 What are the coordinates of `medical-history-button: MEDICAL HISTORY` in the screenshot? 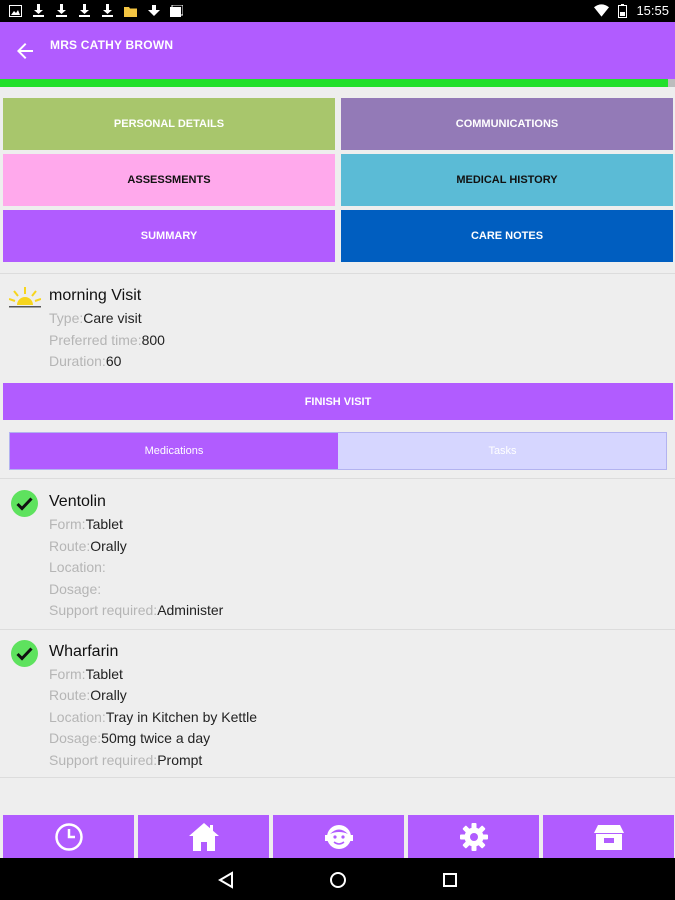 It's located at (507, 180).